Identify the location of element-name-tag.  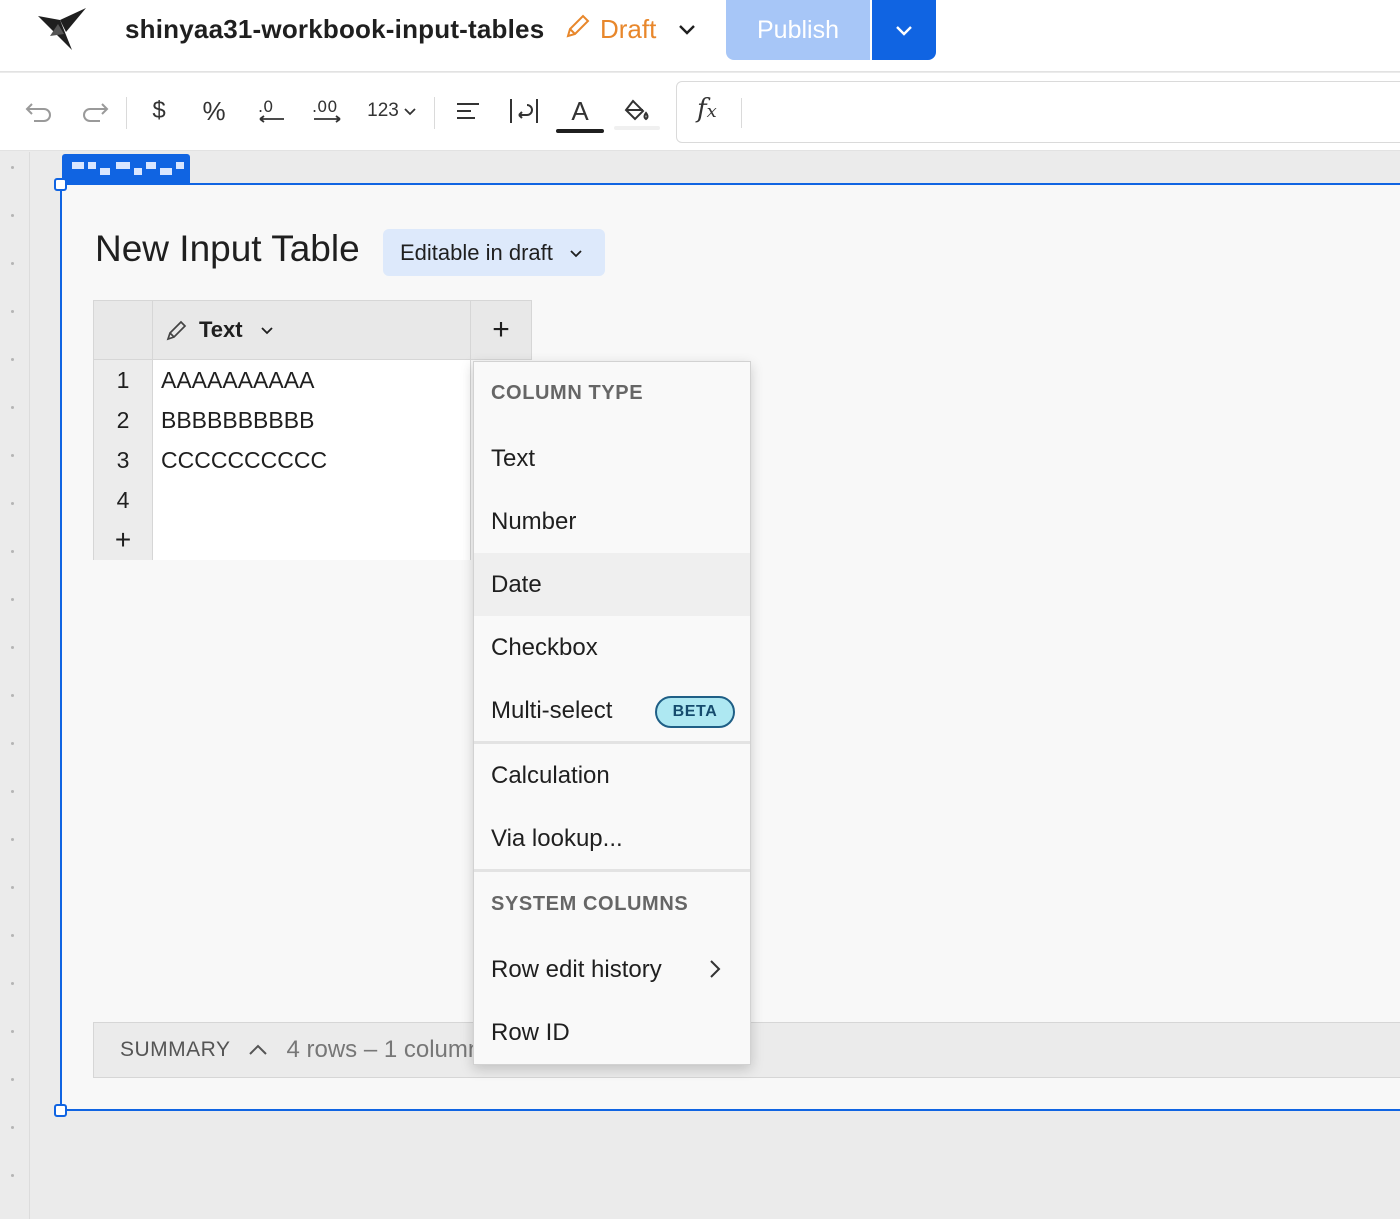
(126, 169).